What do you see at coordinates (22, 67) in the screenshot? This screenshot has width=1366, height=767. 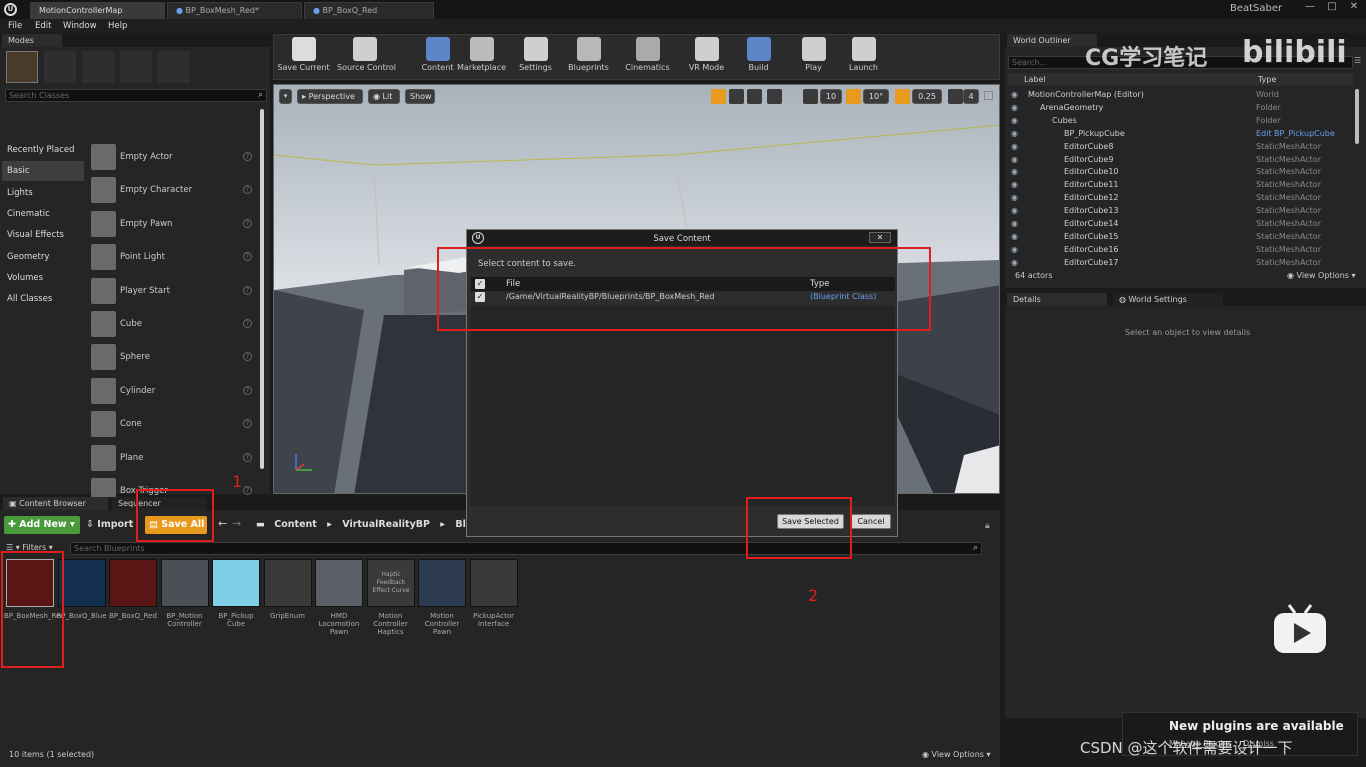 I see `mode-place-icon` at bounding box center [22, 67].